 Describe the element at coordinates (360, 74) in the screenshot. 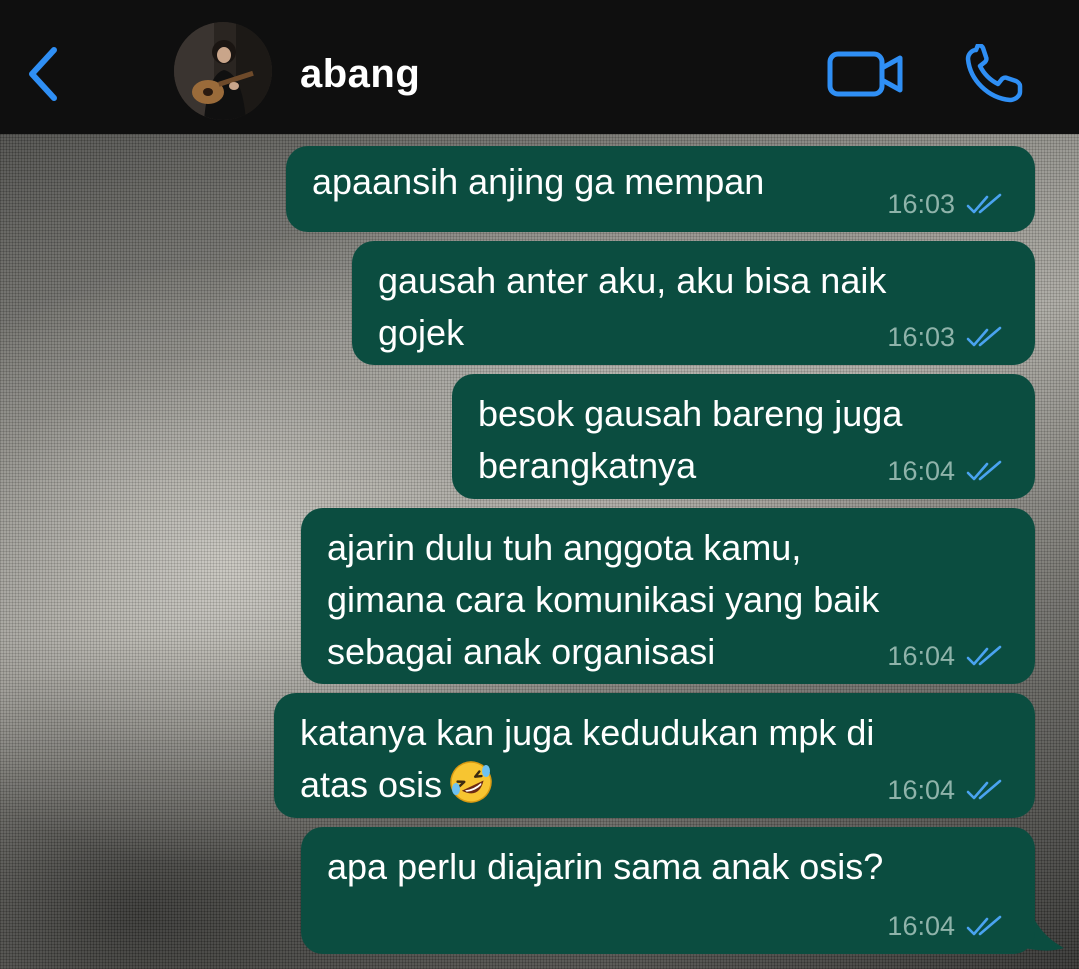

I see `contact-name: abang` at that location.